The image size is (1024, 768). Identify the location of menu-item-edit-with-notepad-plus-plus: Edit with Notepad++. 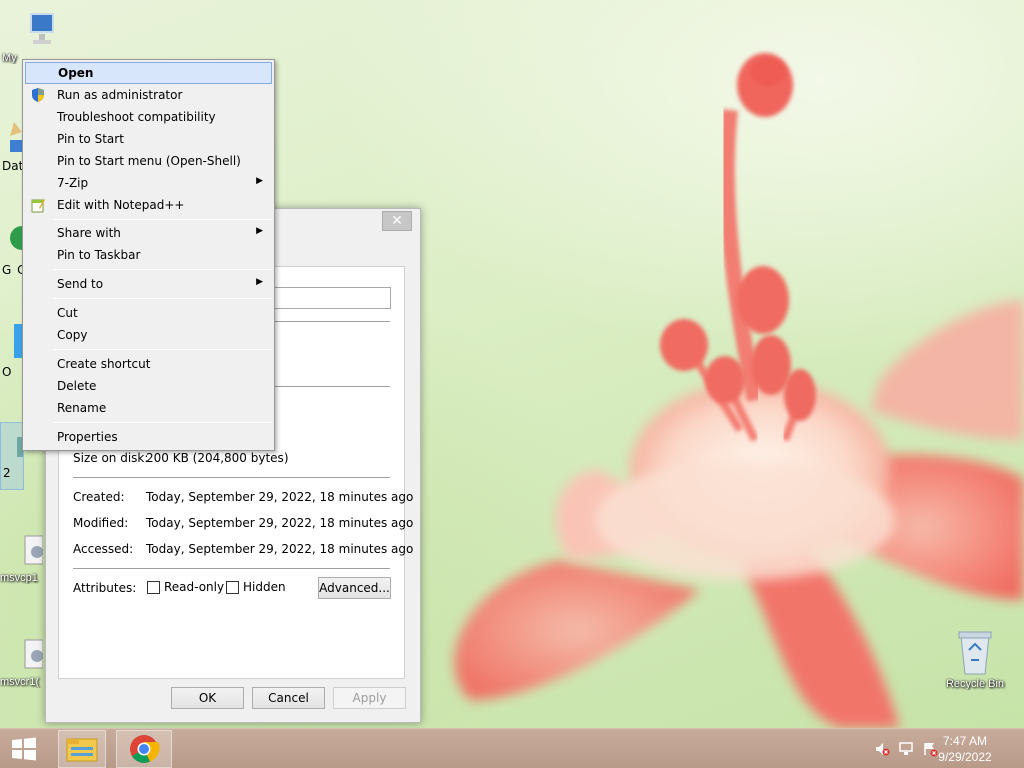
(148, 205).